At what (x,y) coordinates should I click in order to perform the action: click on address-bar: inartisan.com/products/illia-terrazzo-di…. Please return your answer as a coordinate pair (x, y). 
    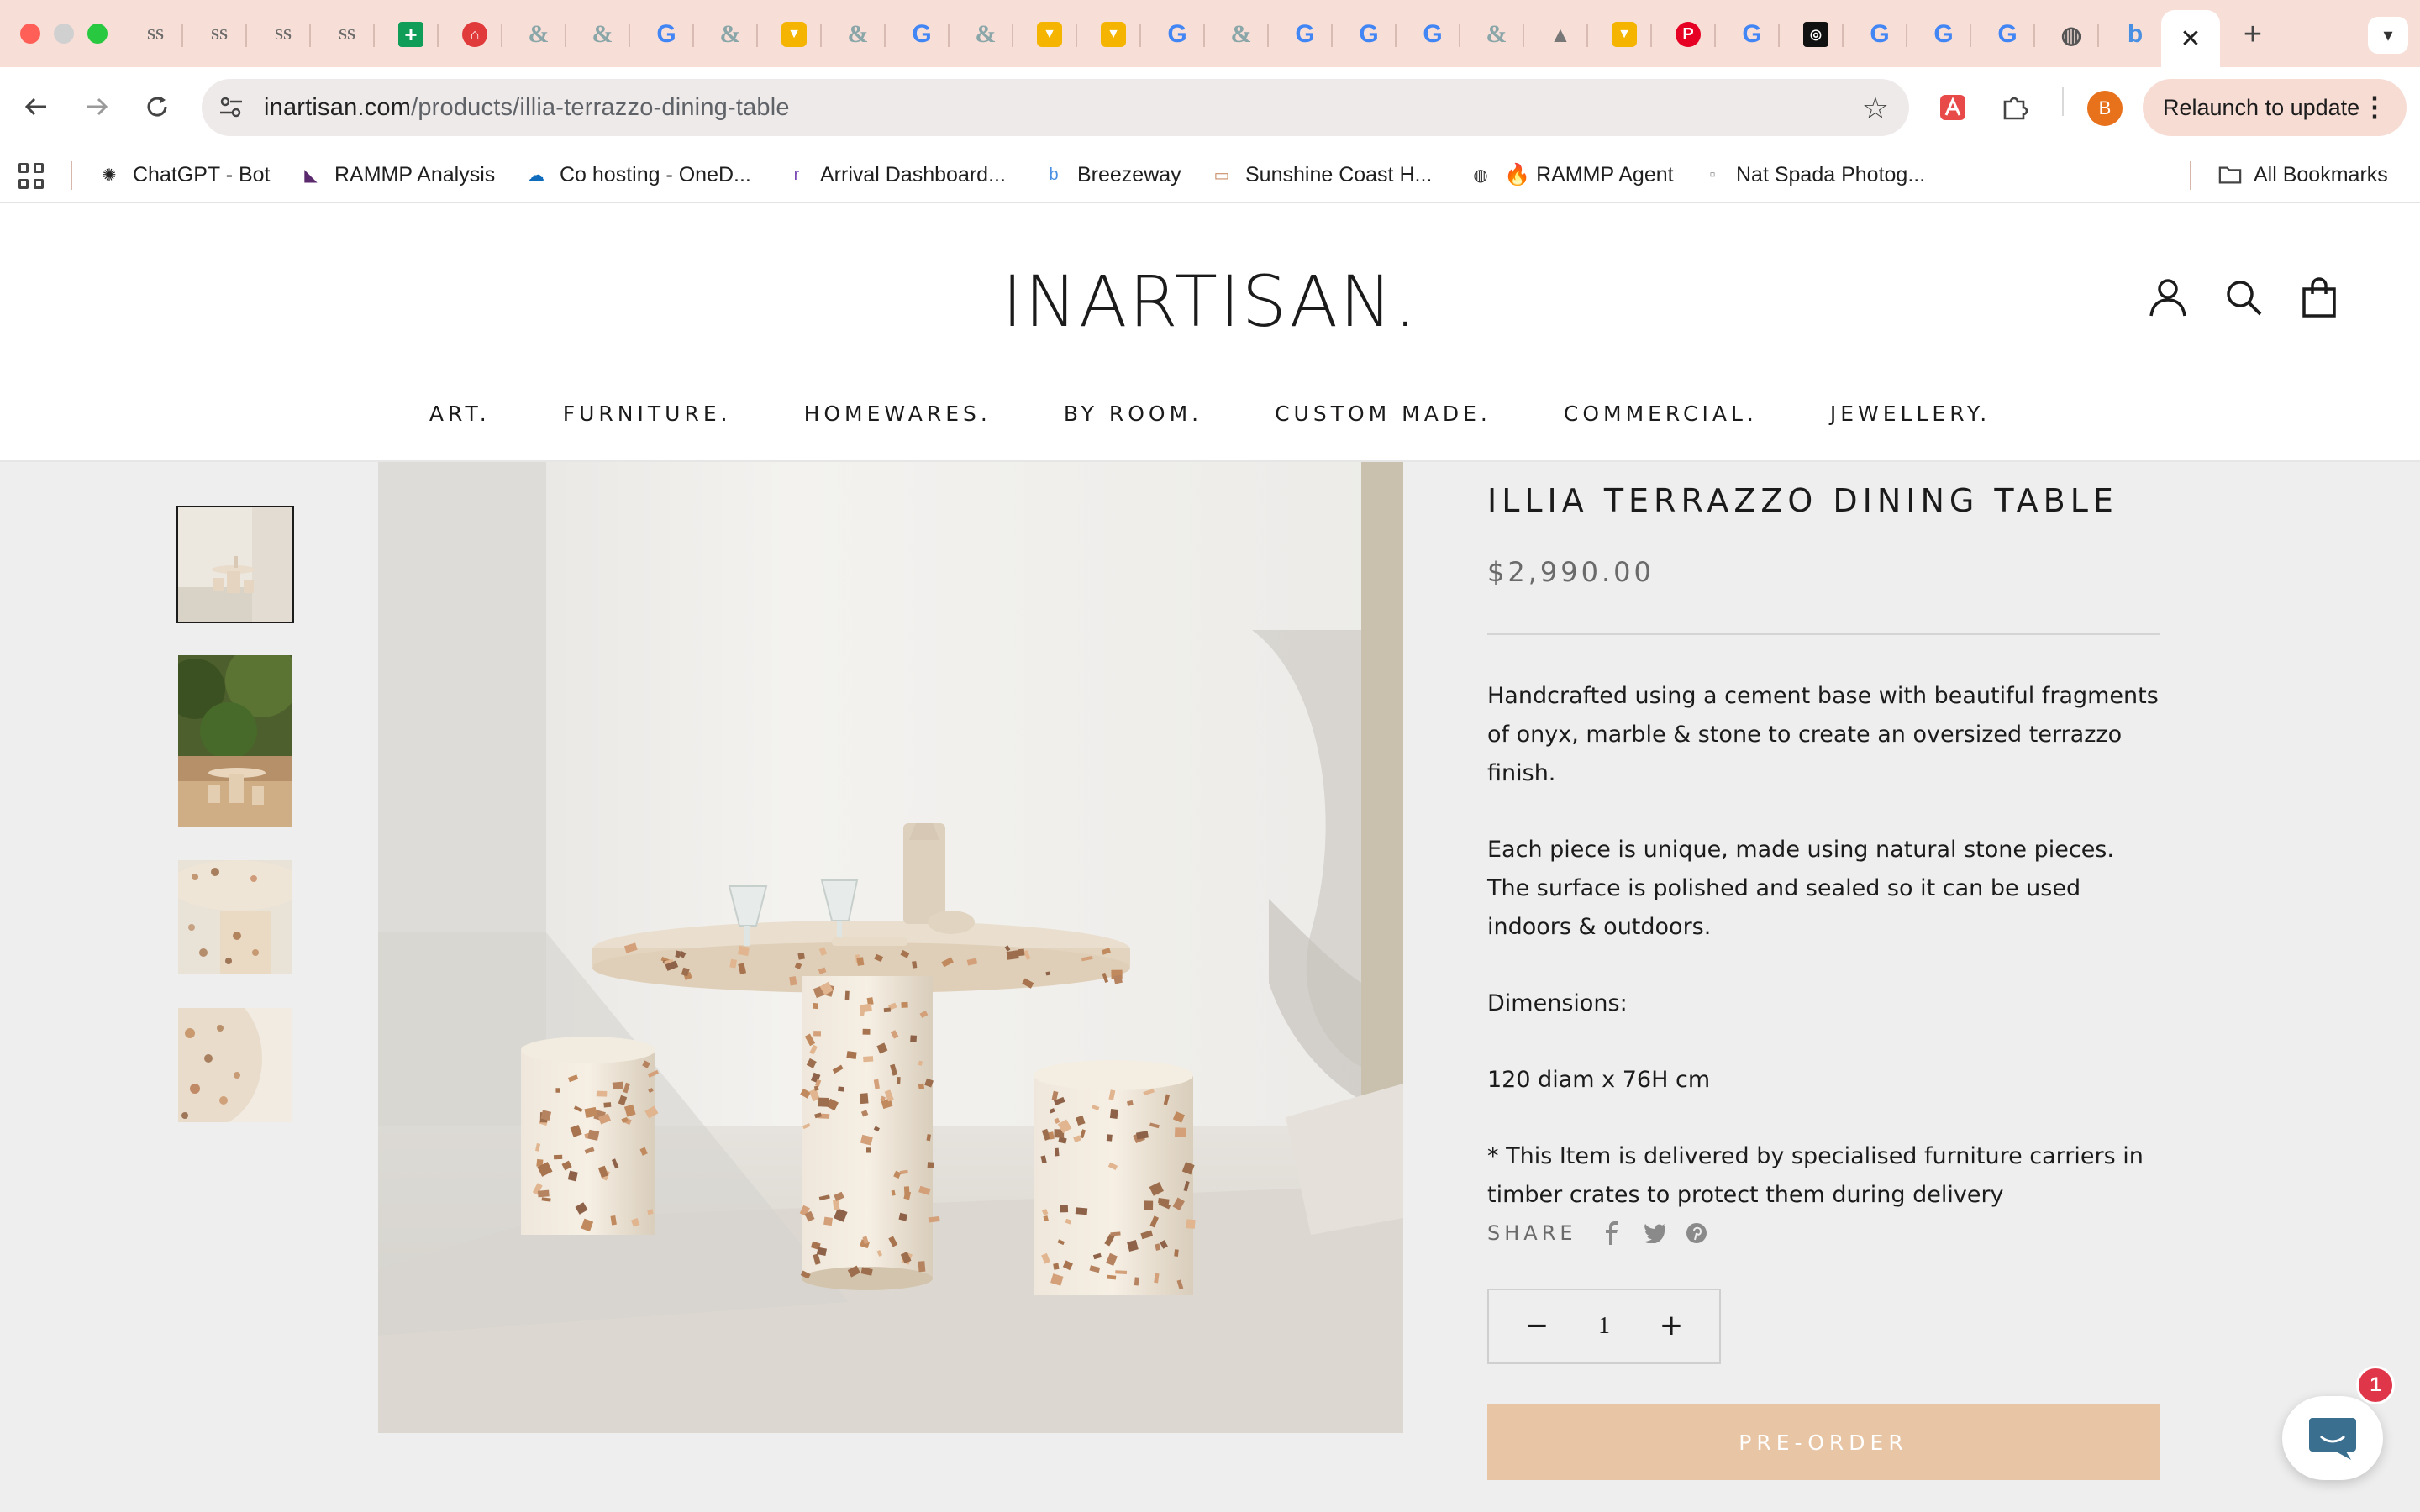
    Looking at the image, I should click on (1055, 107).